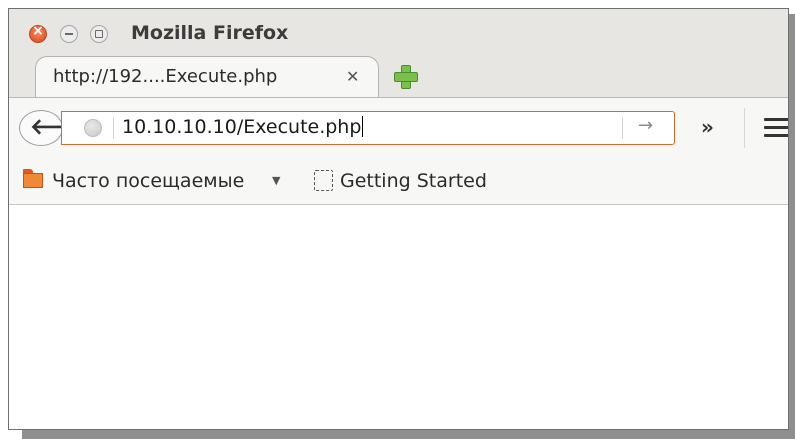 The image size is (795, 439). Describe the element at coordinates (165, 76) in the screenshot. I see `tab-label: http://192....Execute.php` at that location.